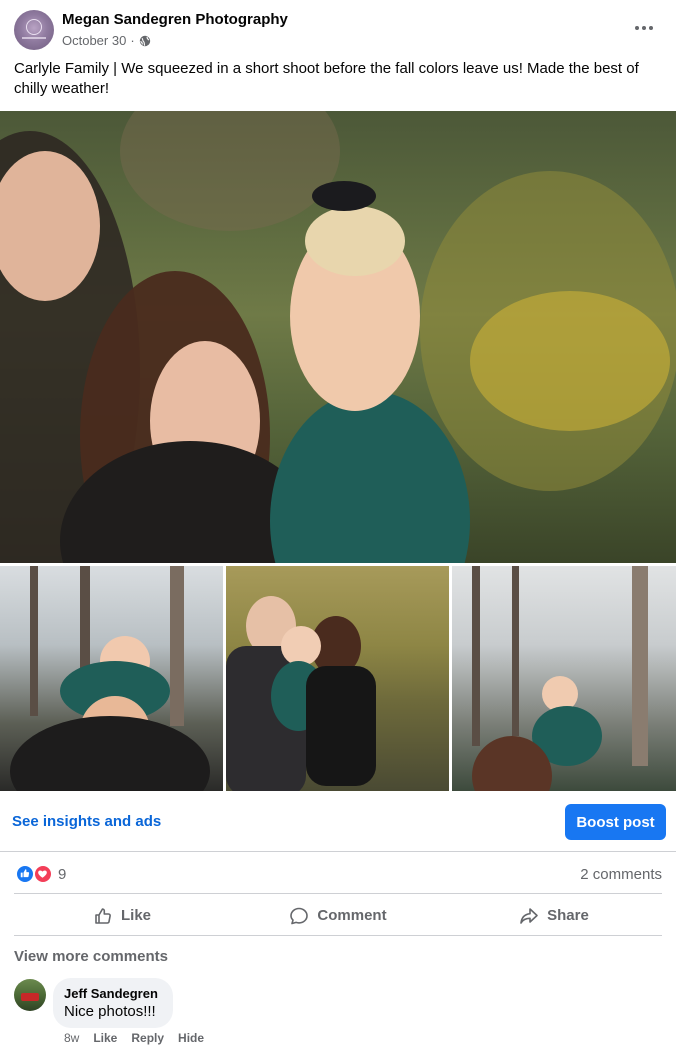 The image size is (676, 1052). I want to click on more-options-button, so click(644, 28).